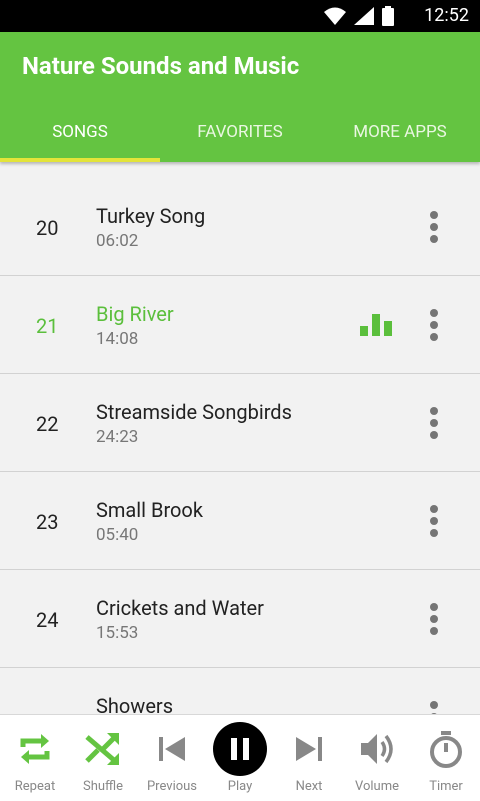 This screenshot has width=480, height=801. What do you see at coordinates (240, 691) in the screenshot?
I see `song-row: Showers` at bounding box center [240, 691].